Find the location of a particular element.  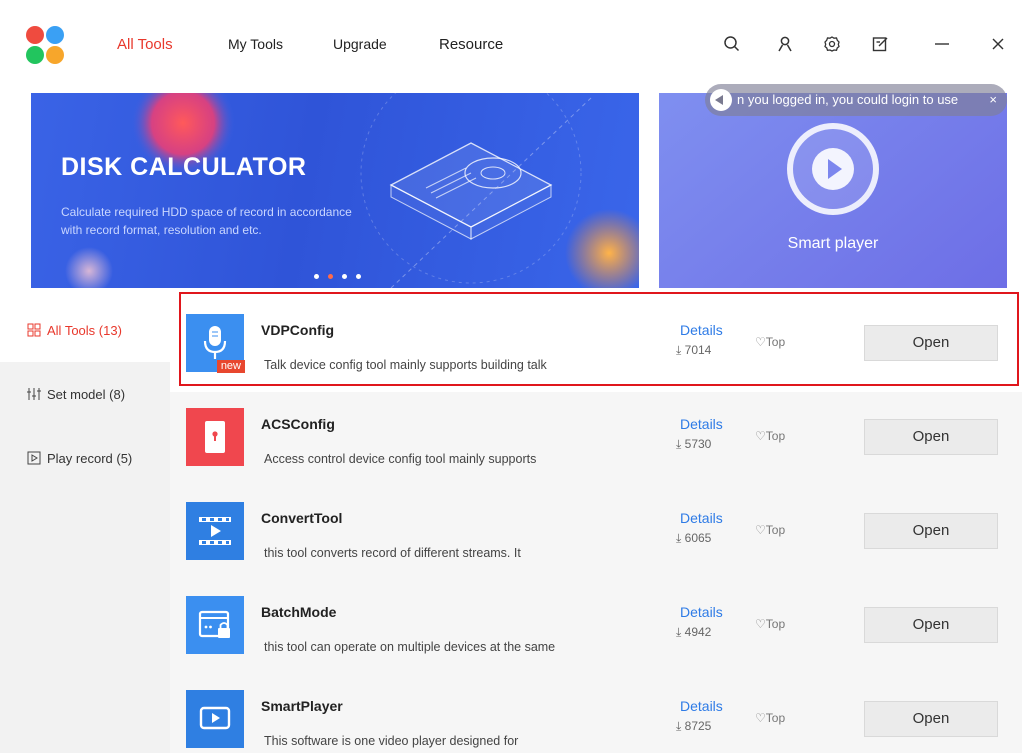

tab-all-tools: All Tools is located at coordinates (145, 44).